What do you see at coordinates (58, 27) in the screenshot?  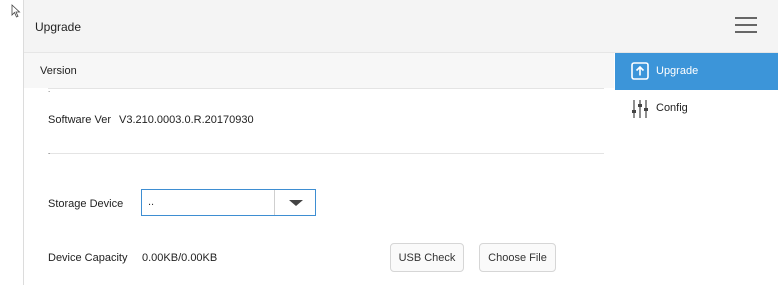 I see `page-title: Upgrade` at bounding box center [58, 27].